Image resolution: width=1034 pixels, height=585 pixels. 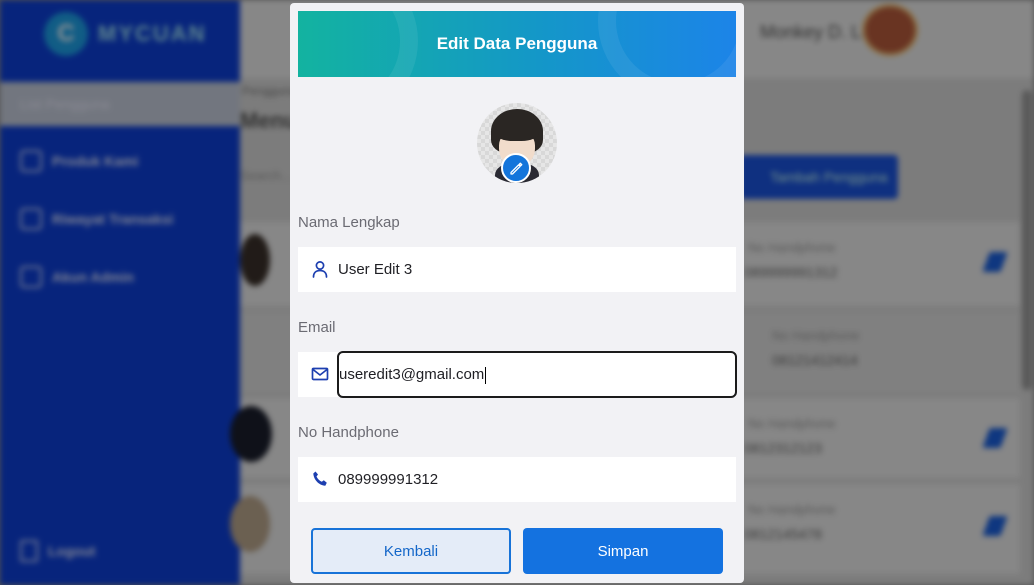 What do you see at coordinates (411, 551) in the screenshot?
I see `back-button: Kembali` at bounding box center [411, 551].